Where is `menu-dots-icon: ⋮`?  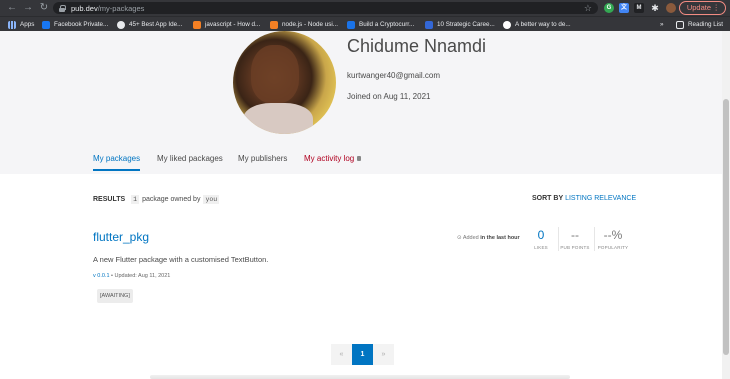
menu-dots-icon: ⋮ is located at coordinates (716, 7).